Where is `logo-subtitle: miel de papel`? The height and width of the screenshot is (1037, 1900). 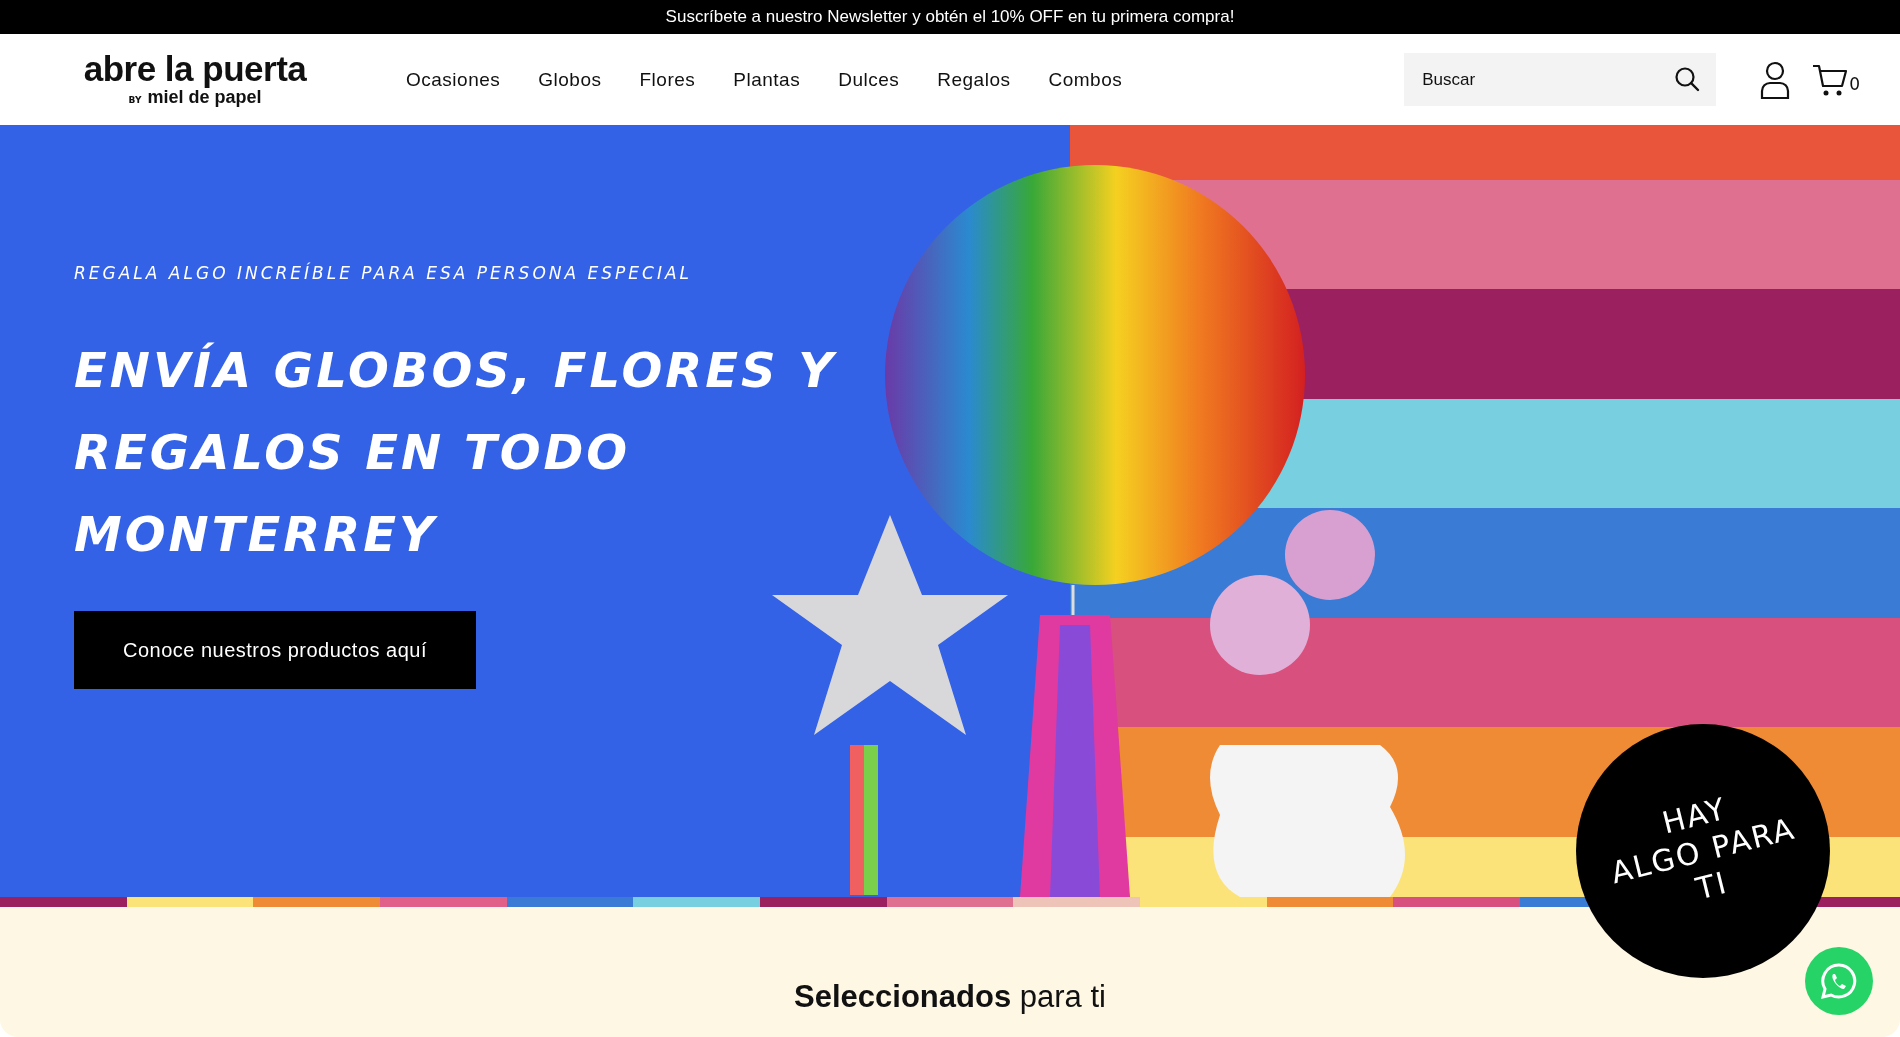 logo-subtitle: miel de papel is located at coordinates (204, 97).